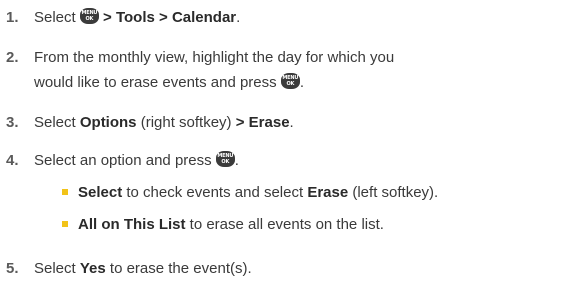 The image size is (572, 291). Describe the element at coordinates (132, 224) in the screenshot. I see `bullet-term: All on This List` at that location.